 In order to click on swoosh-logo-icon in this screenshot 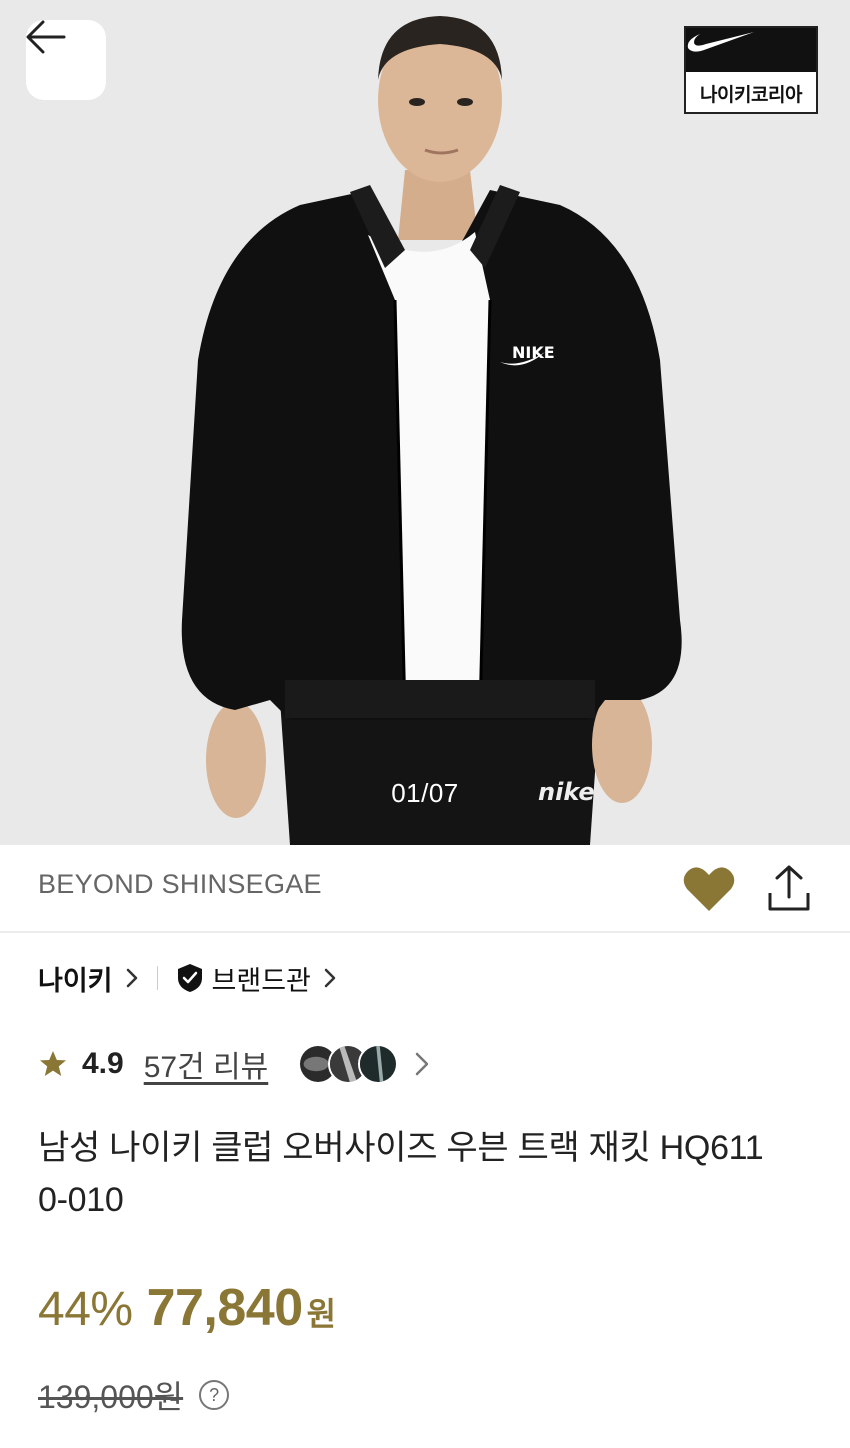, I will do `click(720, 42)`.